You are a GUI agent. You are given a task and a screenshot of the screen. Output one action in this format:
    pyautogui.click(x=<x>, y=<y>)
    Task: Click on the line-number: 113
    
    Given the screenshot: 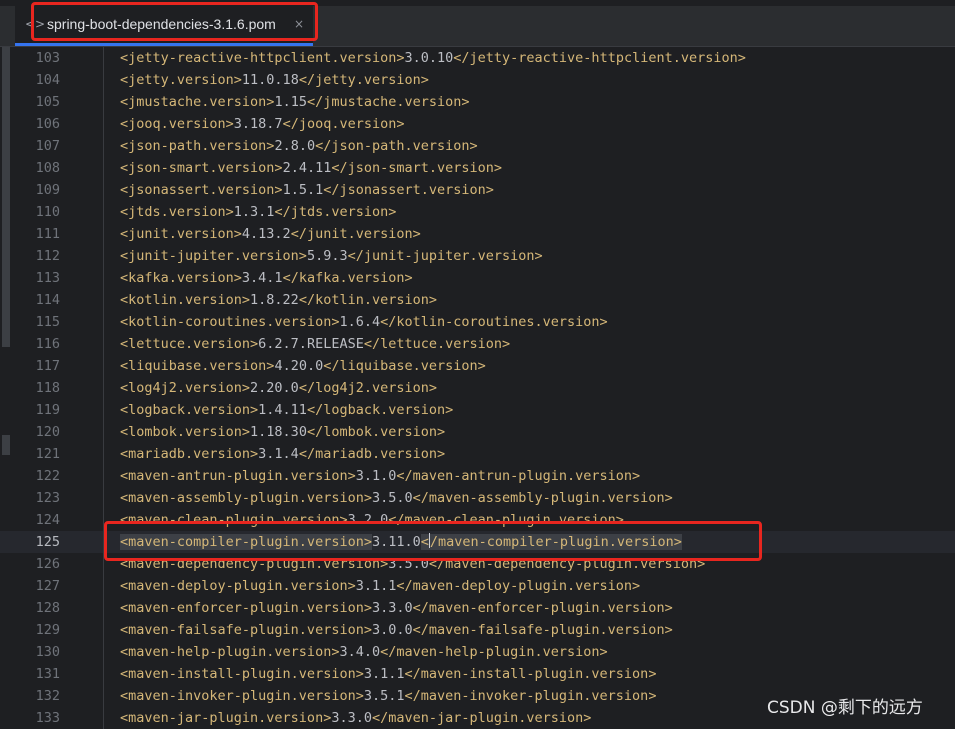 What is the action you would take?
    pyautogui.click(x=47, y=278)
    